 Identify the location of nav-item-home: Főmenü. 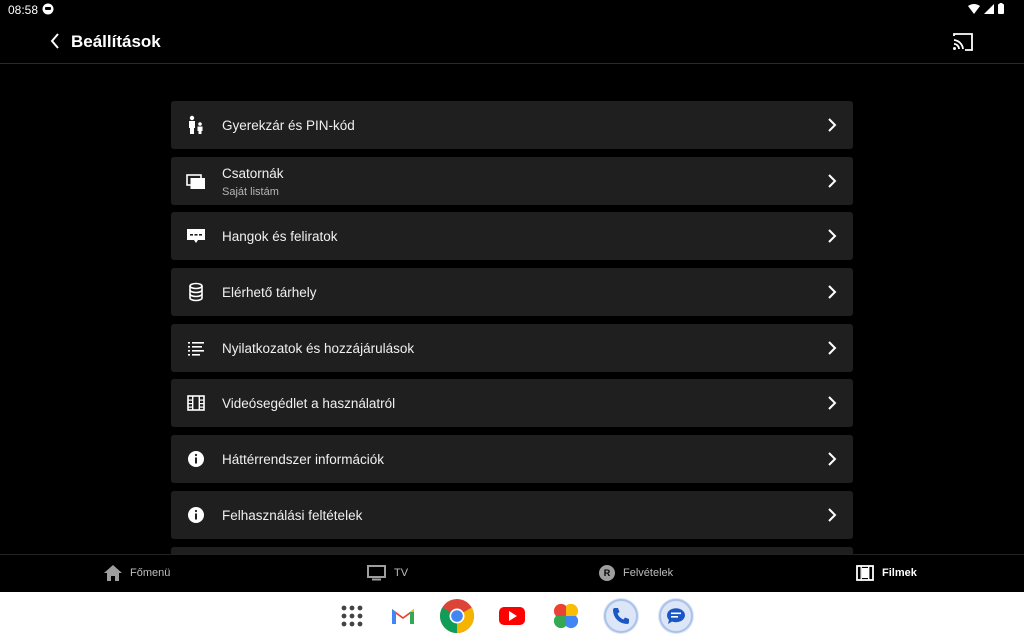
(137, 573).